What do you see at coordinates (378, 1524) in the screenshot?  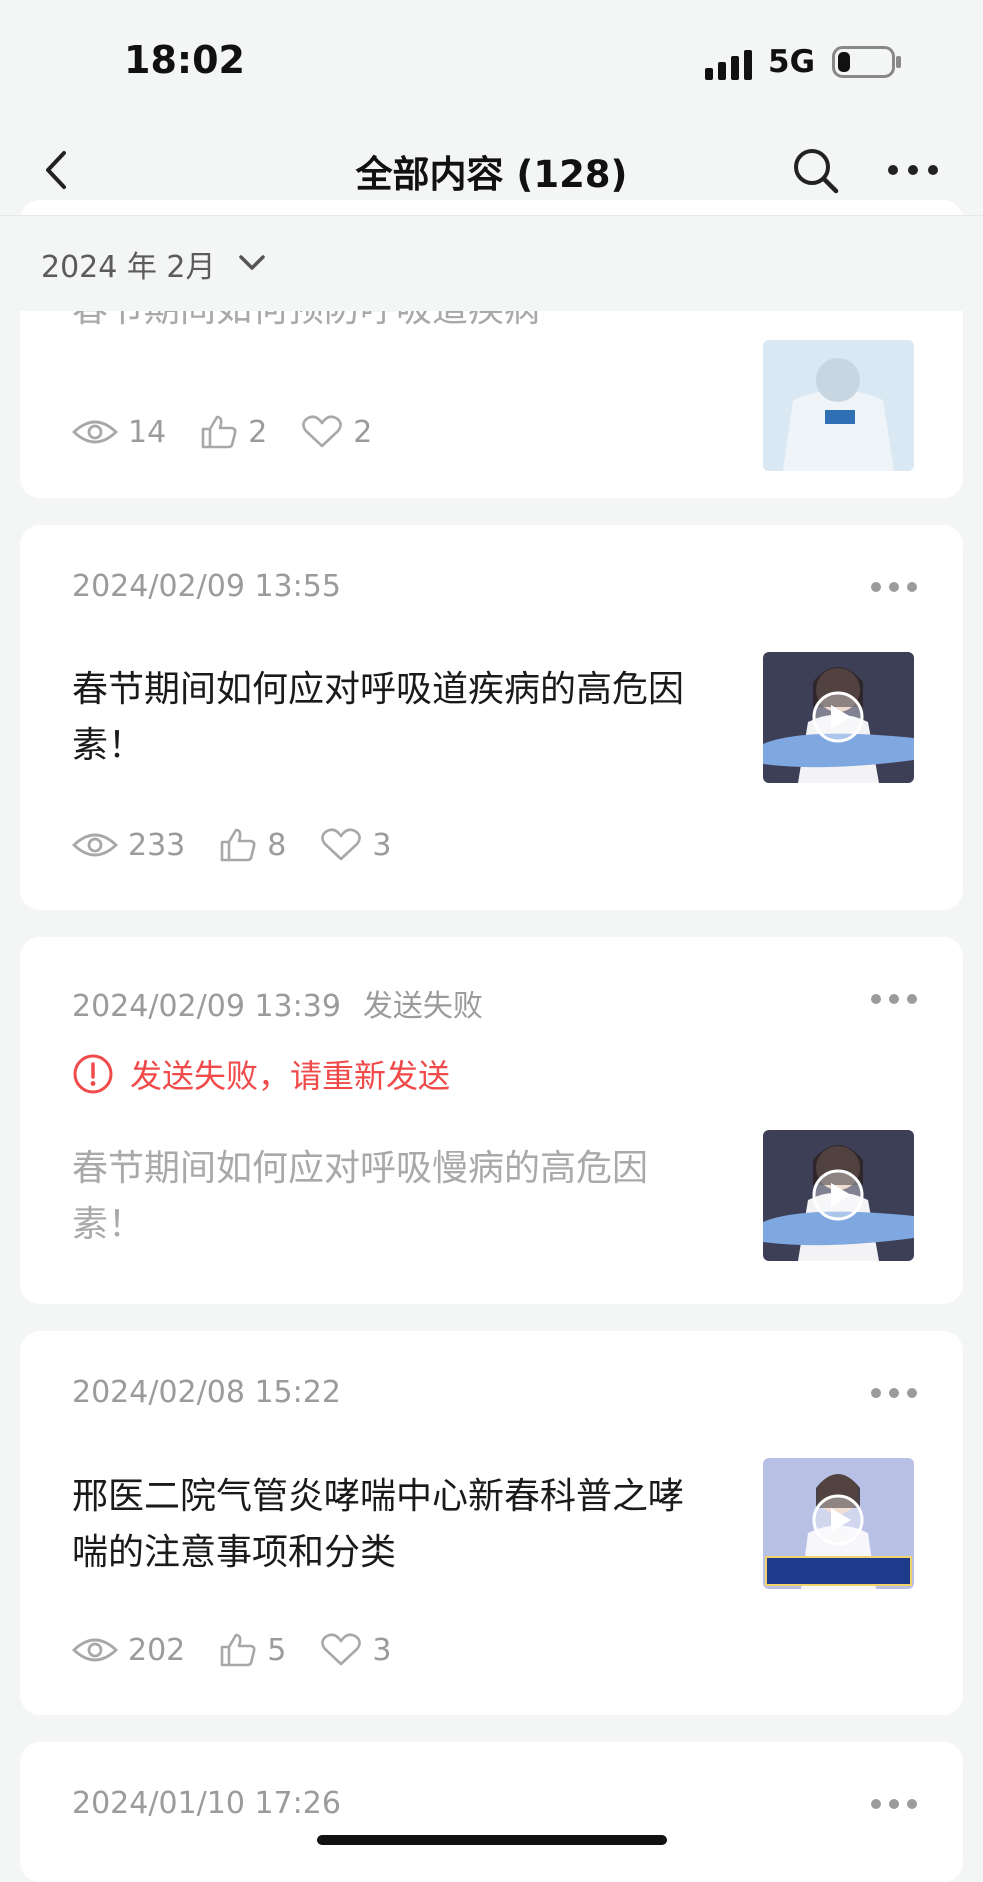 I see `post-title: 邢医二院气管炎哮喘中心新春科普之哮喘的注意事项和分类` at bounding box center [378, 1524].